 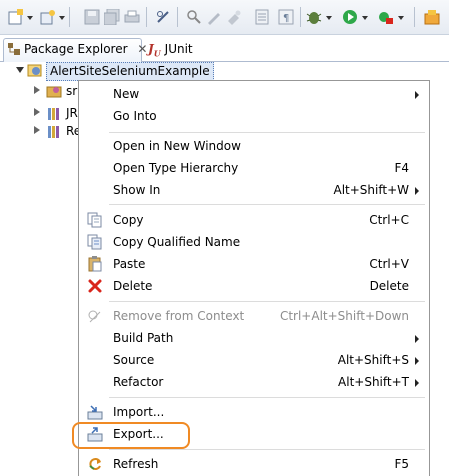 I want to click on debug-bug-icon, so click(x=314, y=17).